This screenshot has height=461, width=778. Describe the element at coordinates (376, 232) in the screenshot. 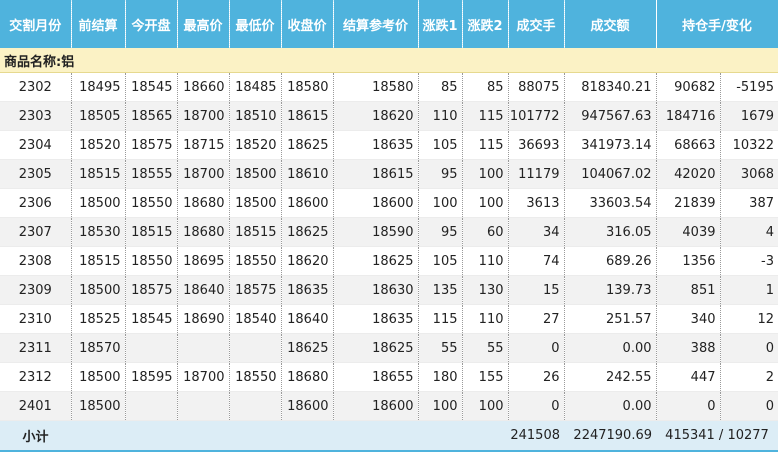

I see `cell-settle-ref: 18590` at that location.